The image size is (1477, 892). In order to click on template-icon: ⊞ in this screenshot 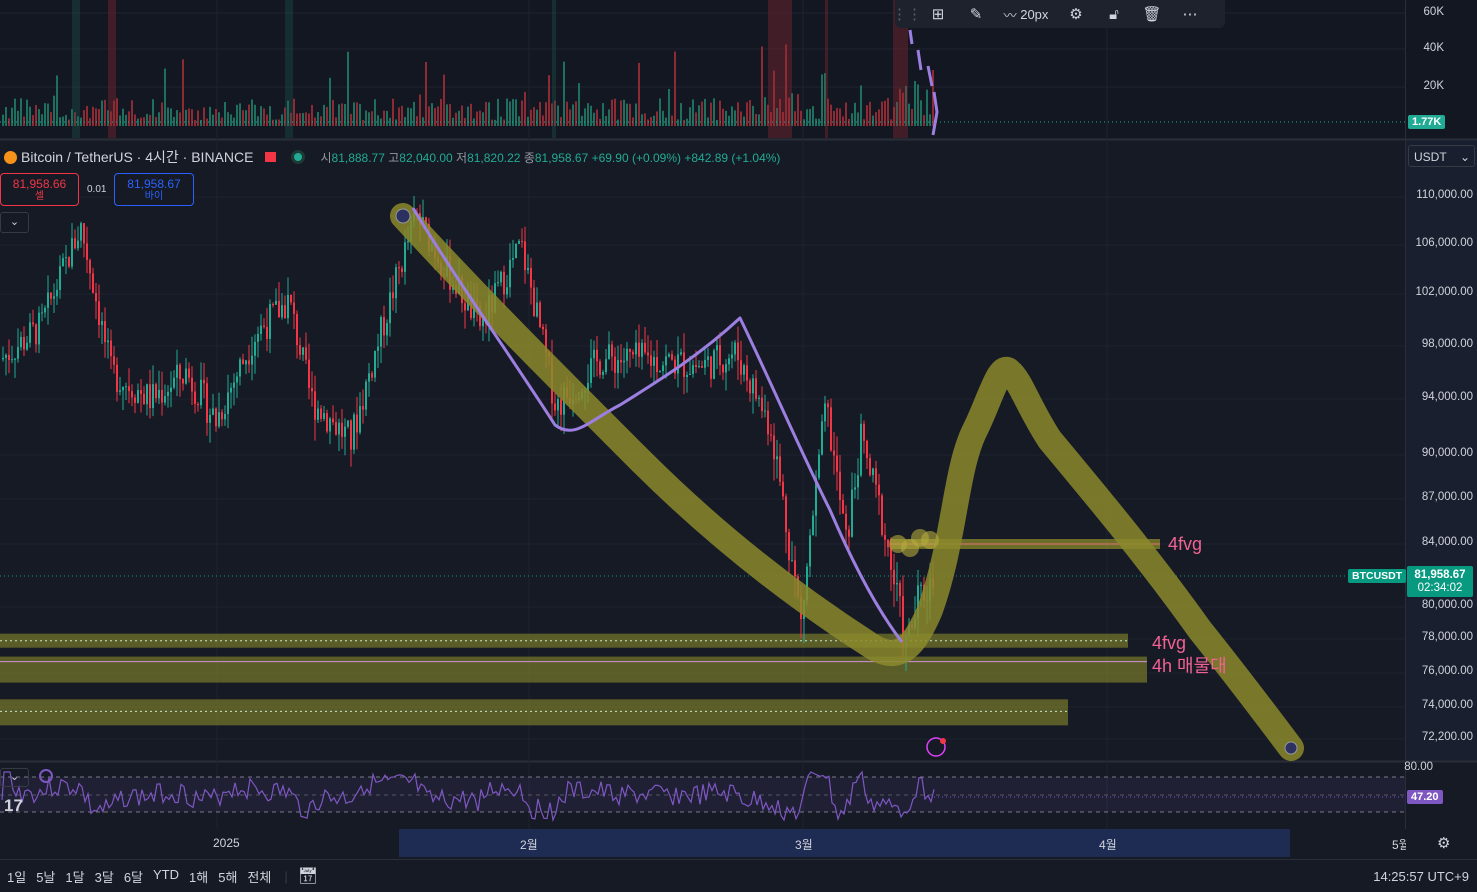, I will do `click(938, 14)`.